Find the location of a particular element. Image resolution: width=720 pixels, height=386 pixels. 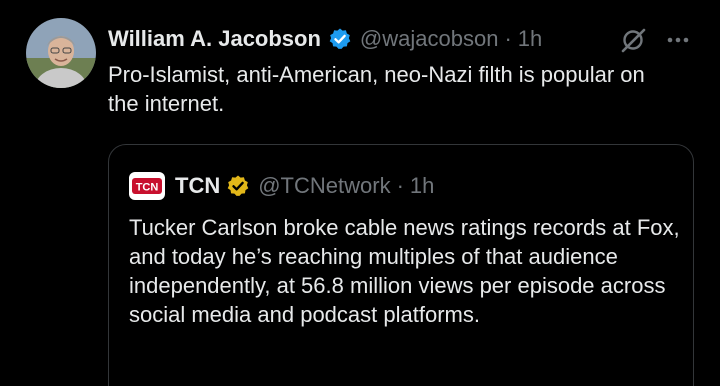

quote-timestamp: 1h is located at coordinates (422, 186).